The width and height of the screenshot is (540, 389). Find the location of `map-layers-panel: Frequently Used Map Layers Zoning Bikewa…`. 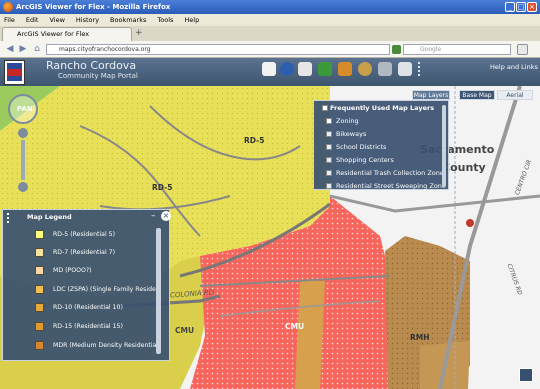

map-layers-panel: Frequently Used Map Layers Zoning Bikewa… is located at coordinates (381, 145).